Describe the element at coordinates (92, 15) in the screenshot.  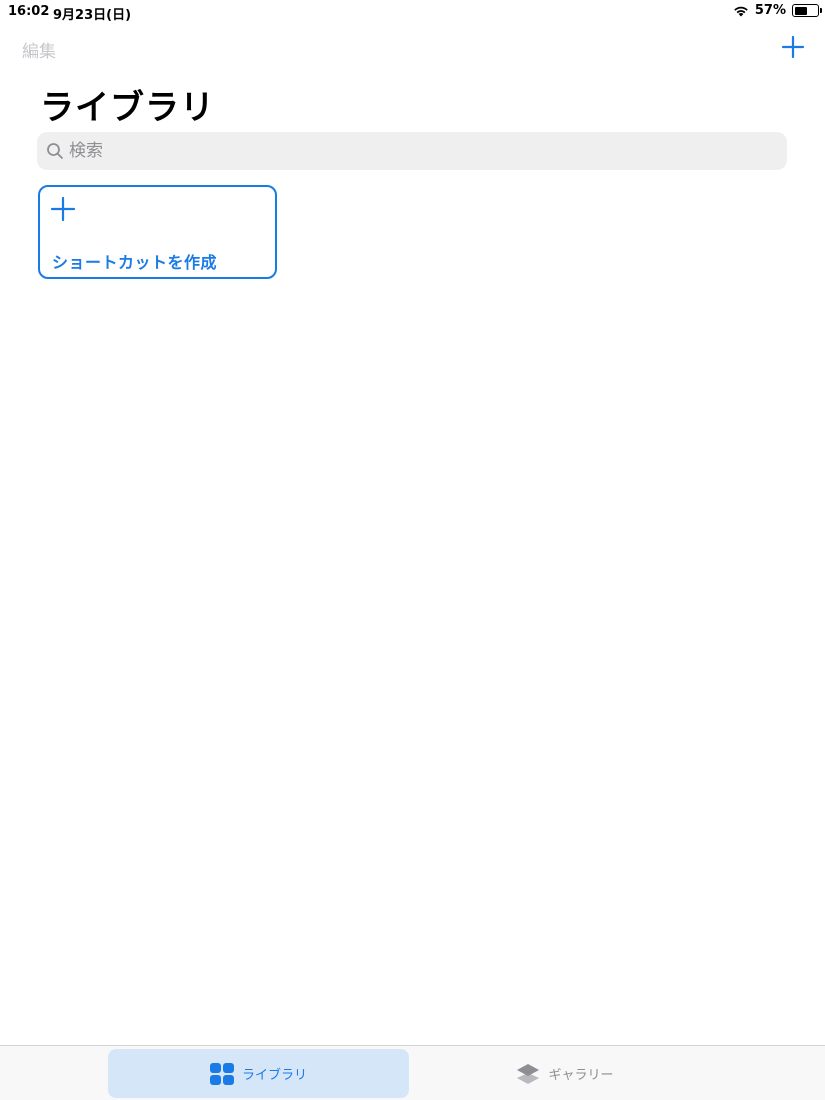
I see `status-date: 9月23日(日)` at that location.